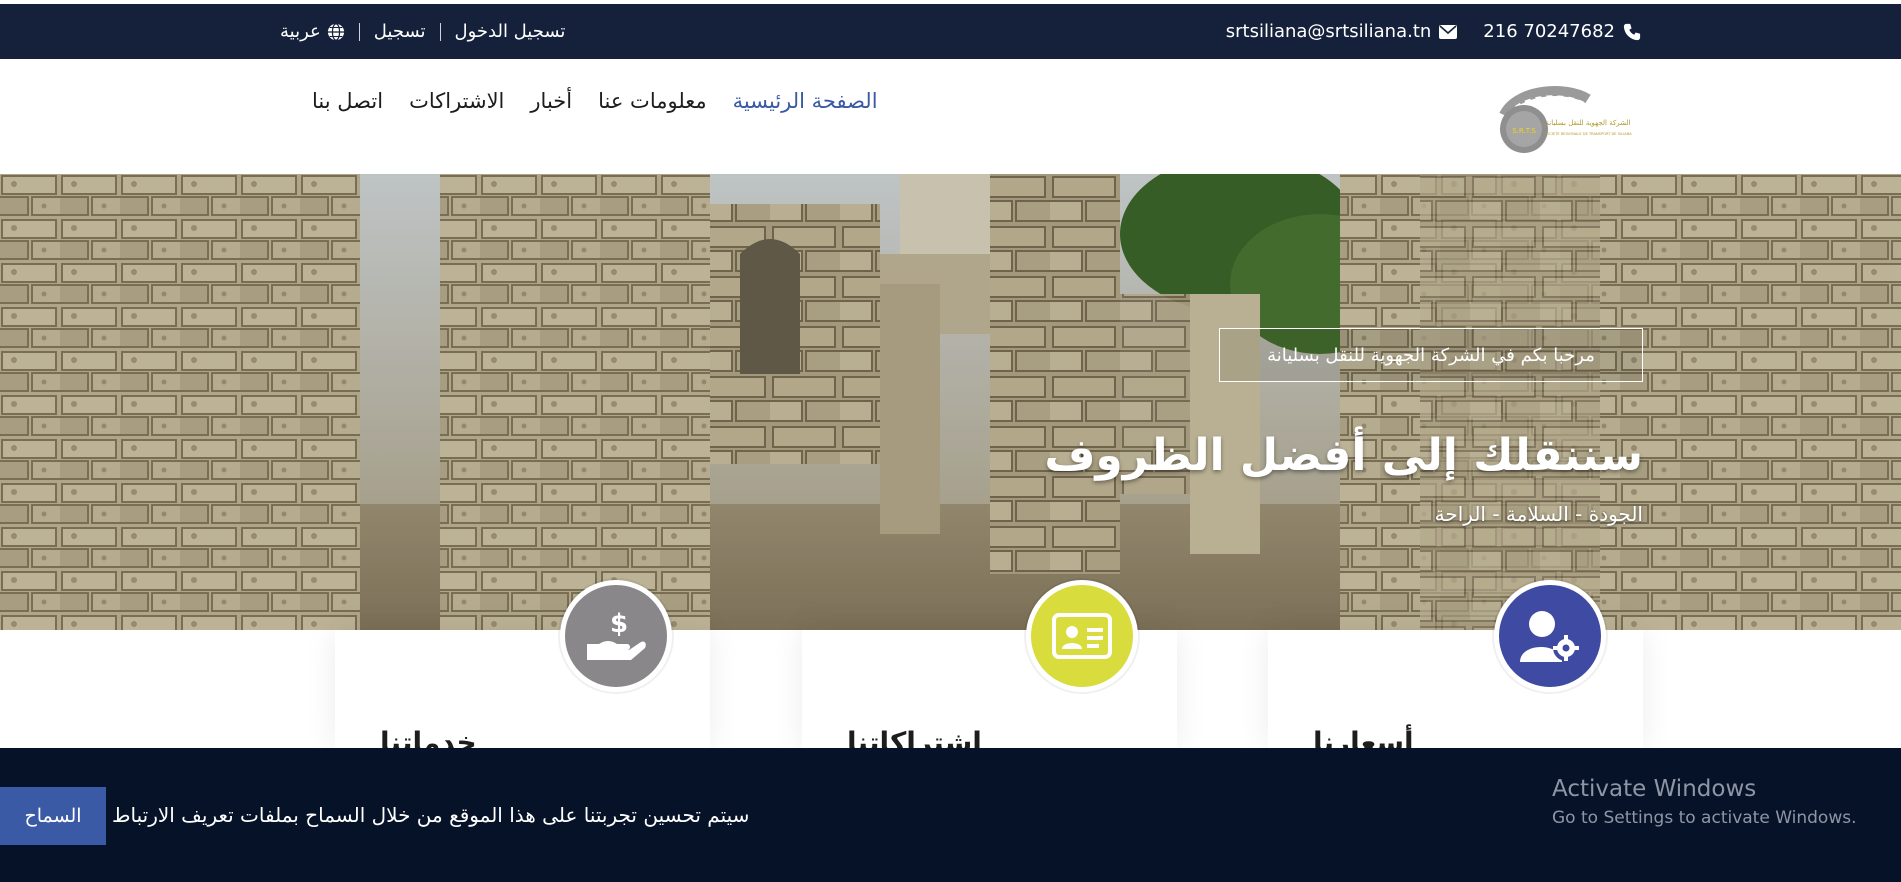 This screenshot has width=1901, height=882. What do you see at coordinates (53, 816) in the screenshot?
I see `allow-cookies-button: السماح` at bounding box center [53, 816].